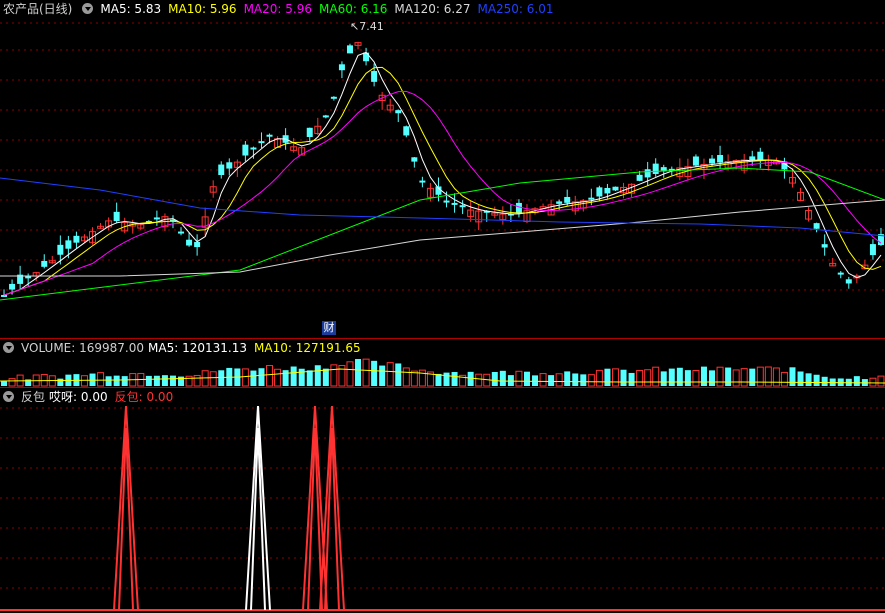 Image resolution: width=885 pixels, height=613 pixels. What do you see at coordinates (83, 348) in the screenshot?
I see `volume-title: VOLUME: 169987.00` at bounding box center [83, 348].